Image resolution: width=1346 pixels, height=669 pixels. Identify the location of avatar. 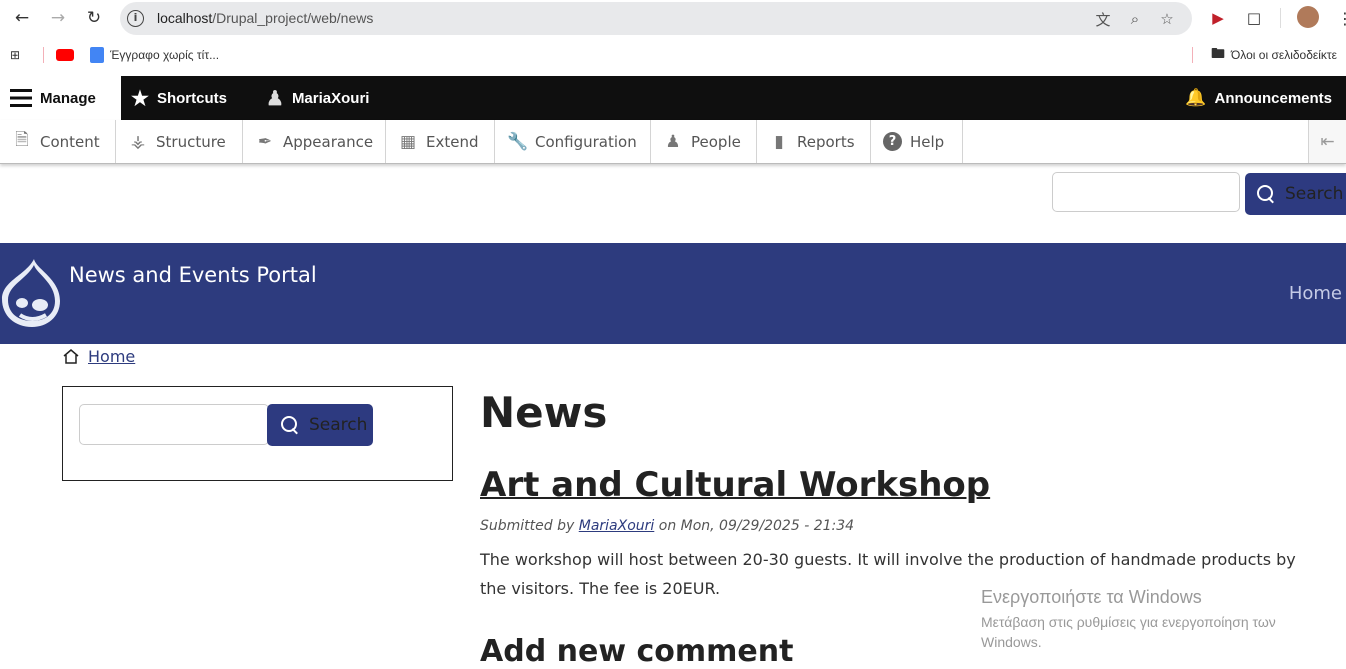
(1308, 17).